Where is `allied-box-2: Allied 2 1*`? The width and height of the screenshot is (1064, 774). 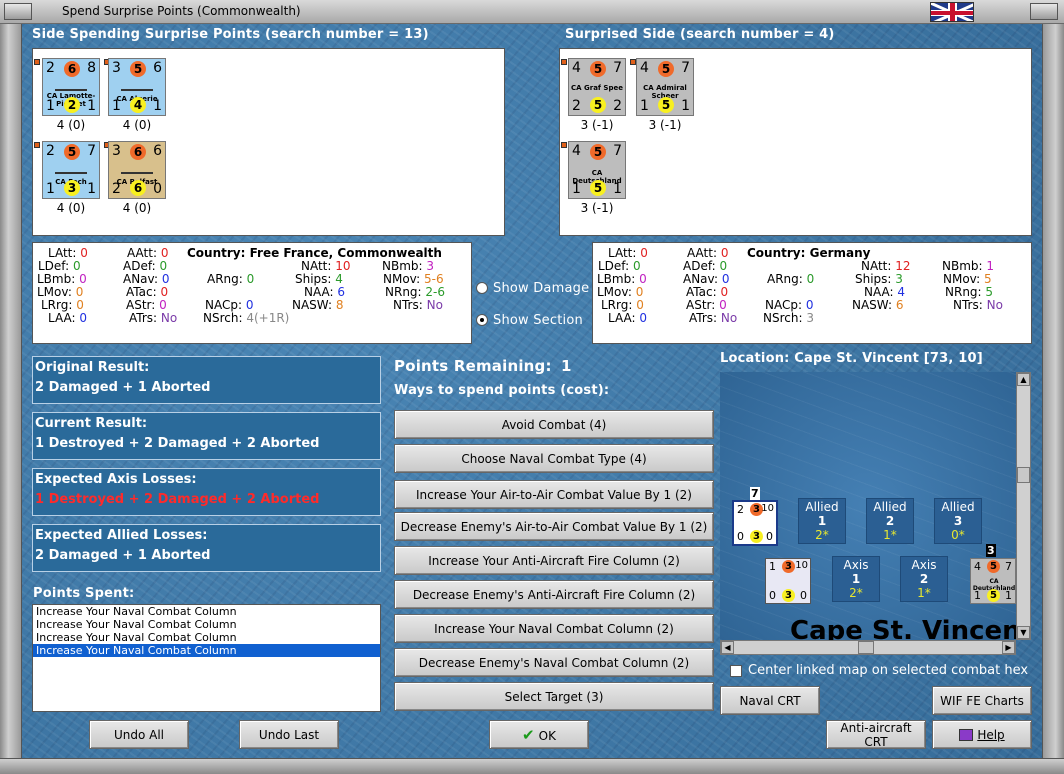
allied-box-2: Allied 2 1* is located at coordinates (890, 521).